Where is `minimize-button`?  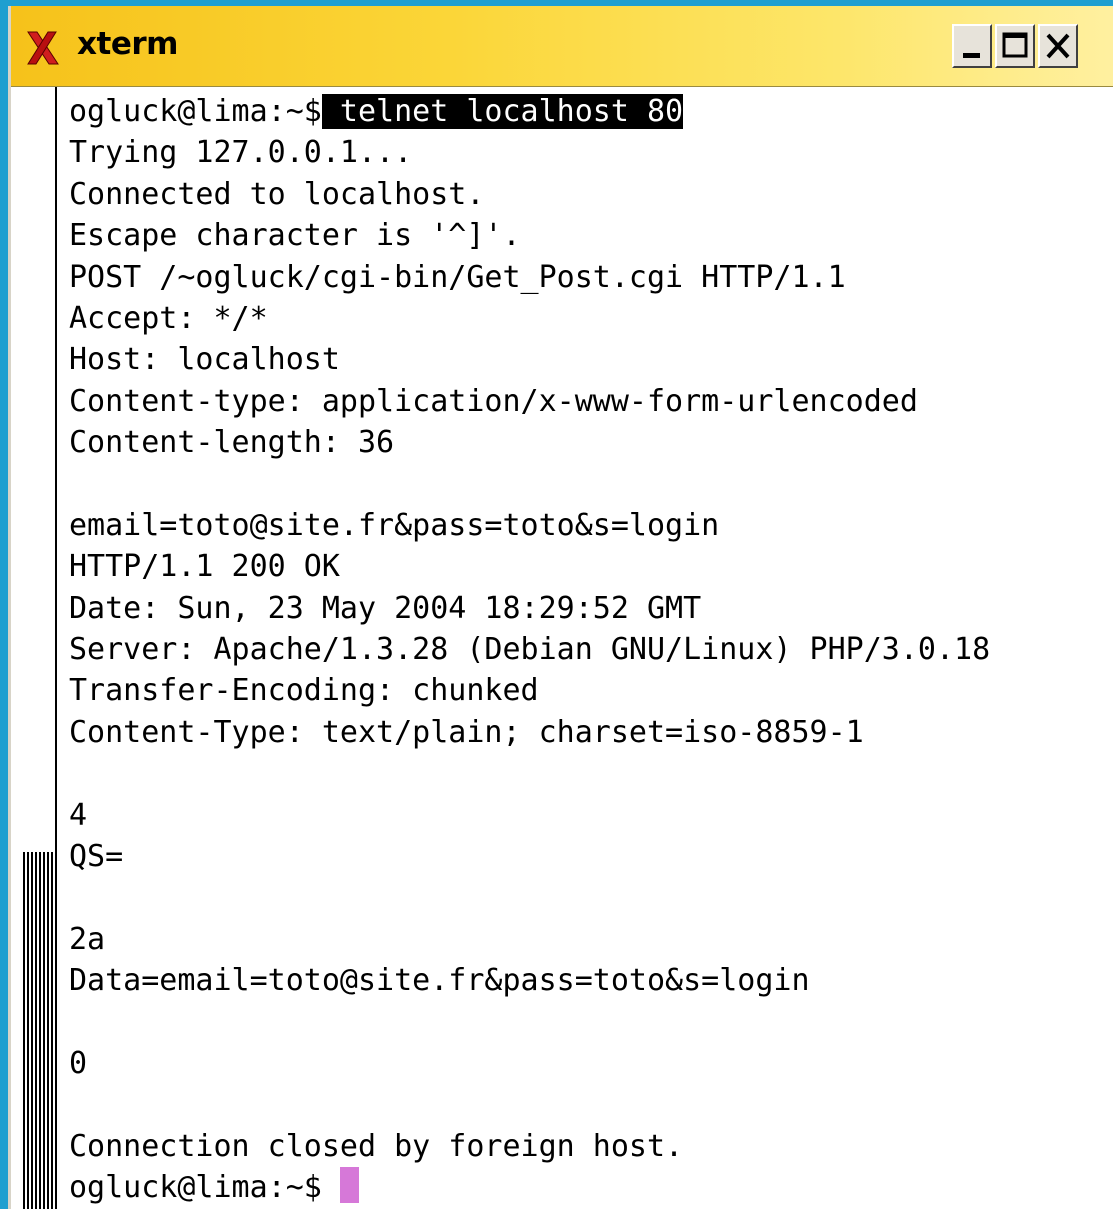 minimize-button is located at coordinates (972, 46).